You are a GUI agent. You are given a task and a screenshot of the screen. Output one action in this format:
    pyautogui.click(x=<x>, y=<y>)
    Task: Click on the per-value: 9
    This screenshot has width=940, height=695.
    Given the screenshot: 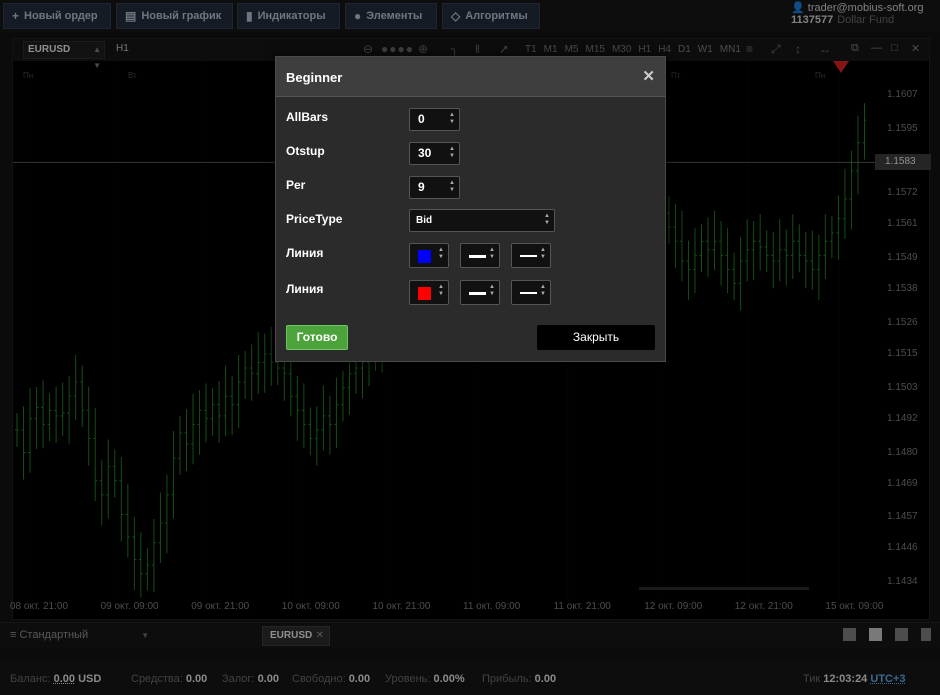 What is the action you would take?
    pyautogui.click(x=421, y=187)
    